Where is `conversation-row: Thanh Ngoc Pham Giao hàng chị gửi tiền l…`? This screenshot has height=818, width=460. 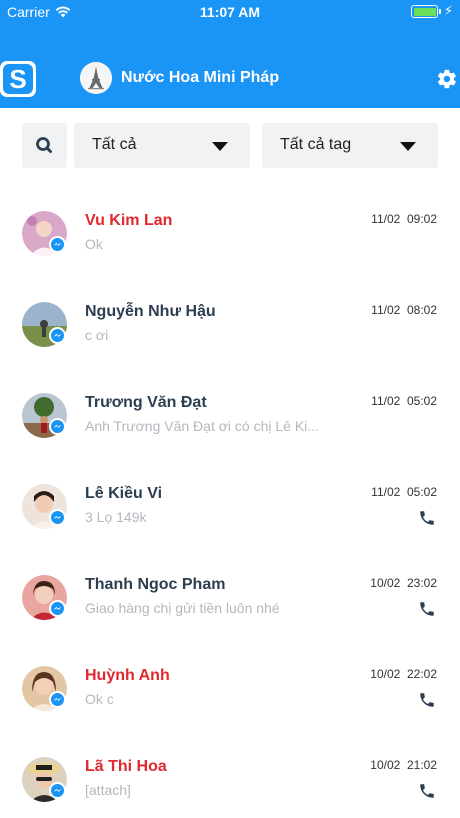 conversation-row: Thanh Ngoc Pham Giao hàng chị gửi tiền l… is located at coordinates (230, 589).